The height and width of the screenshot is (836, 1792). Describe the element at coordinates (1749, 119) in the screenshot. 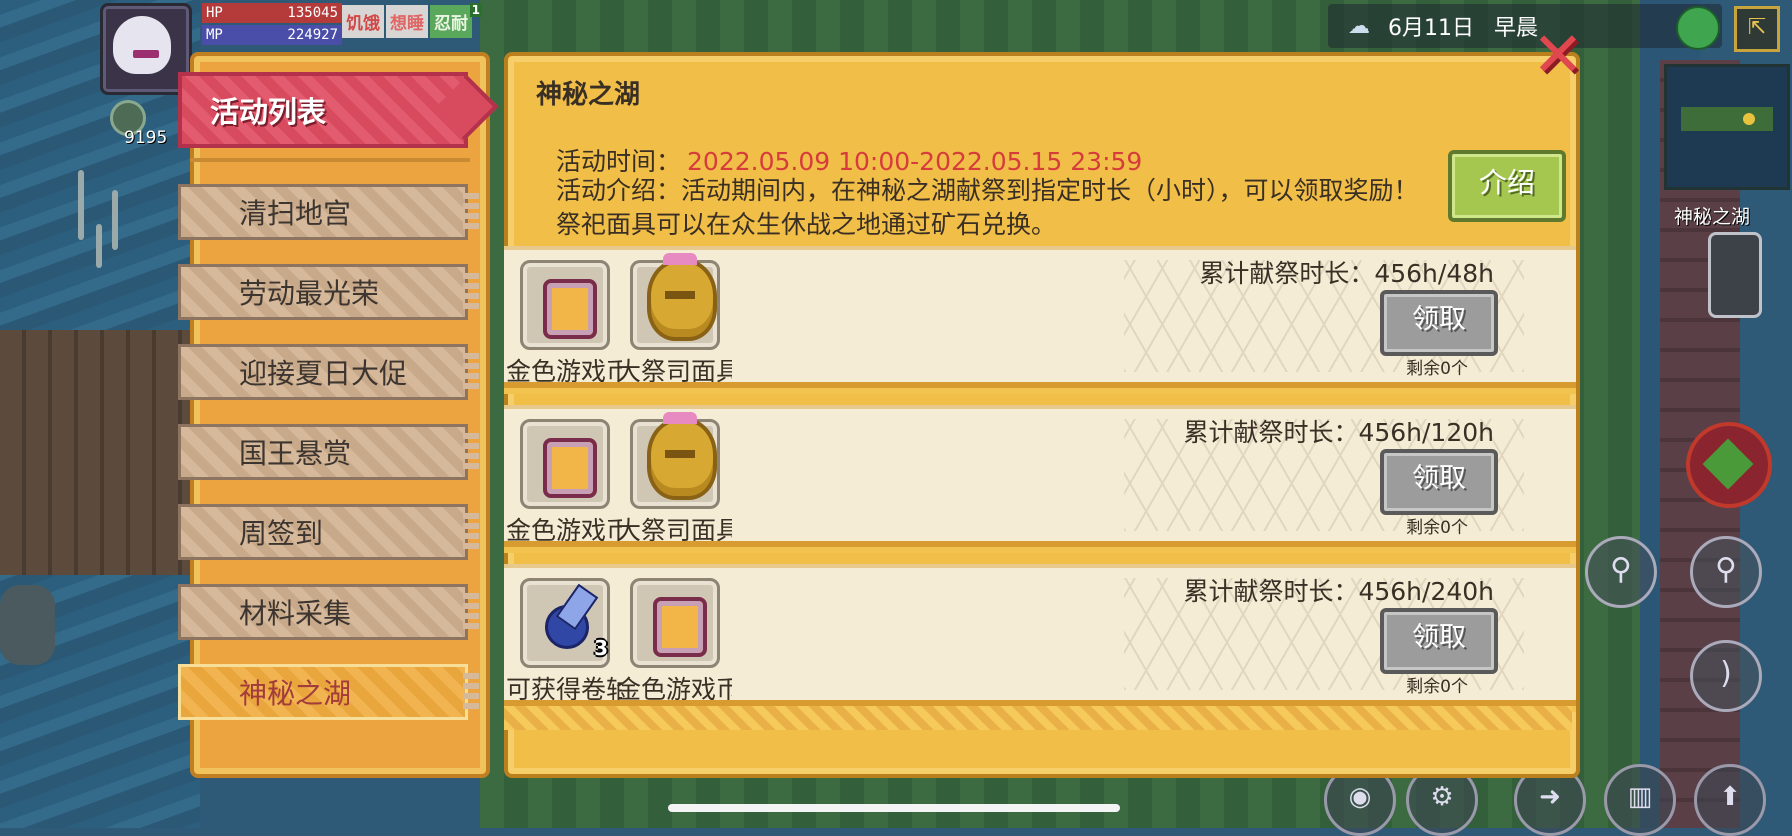

I see `player-marker-icon` at that location.